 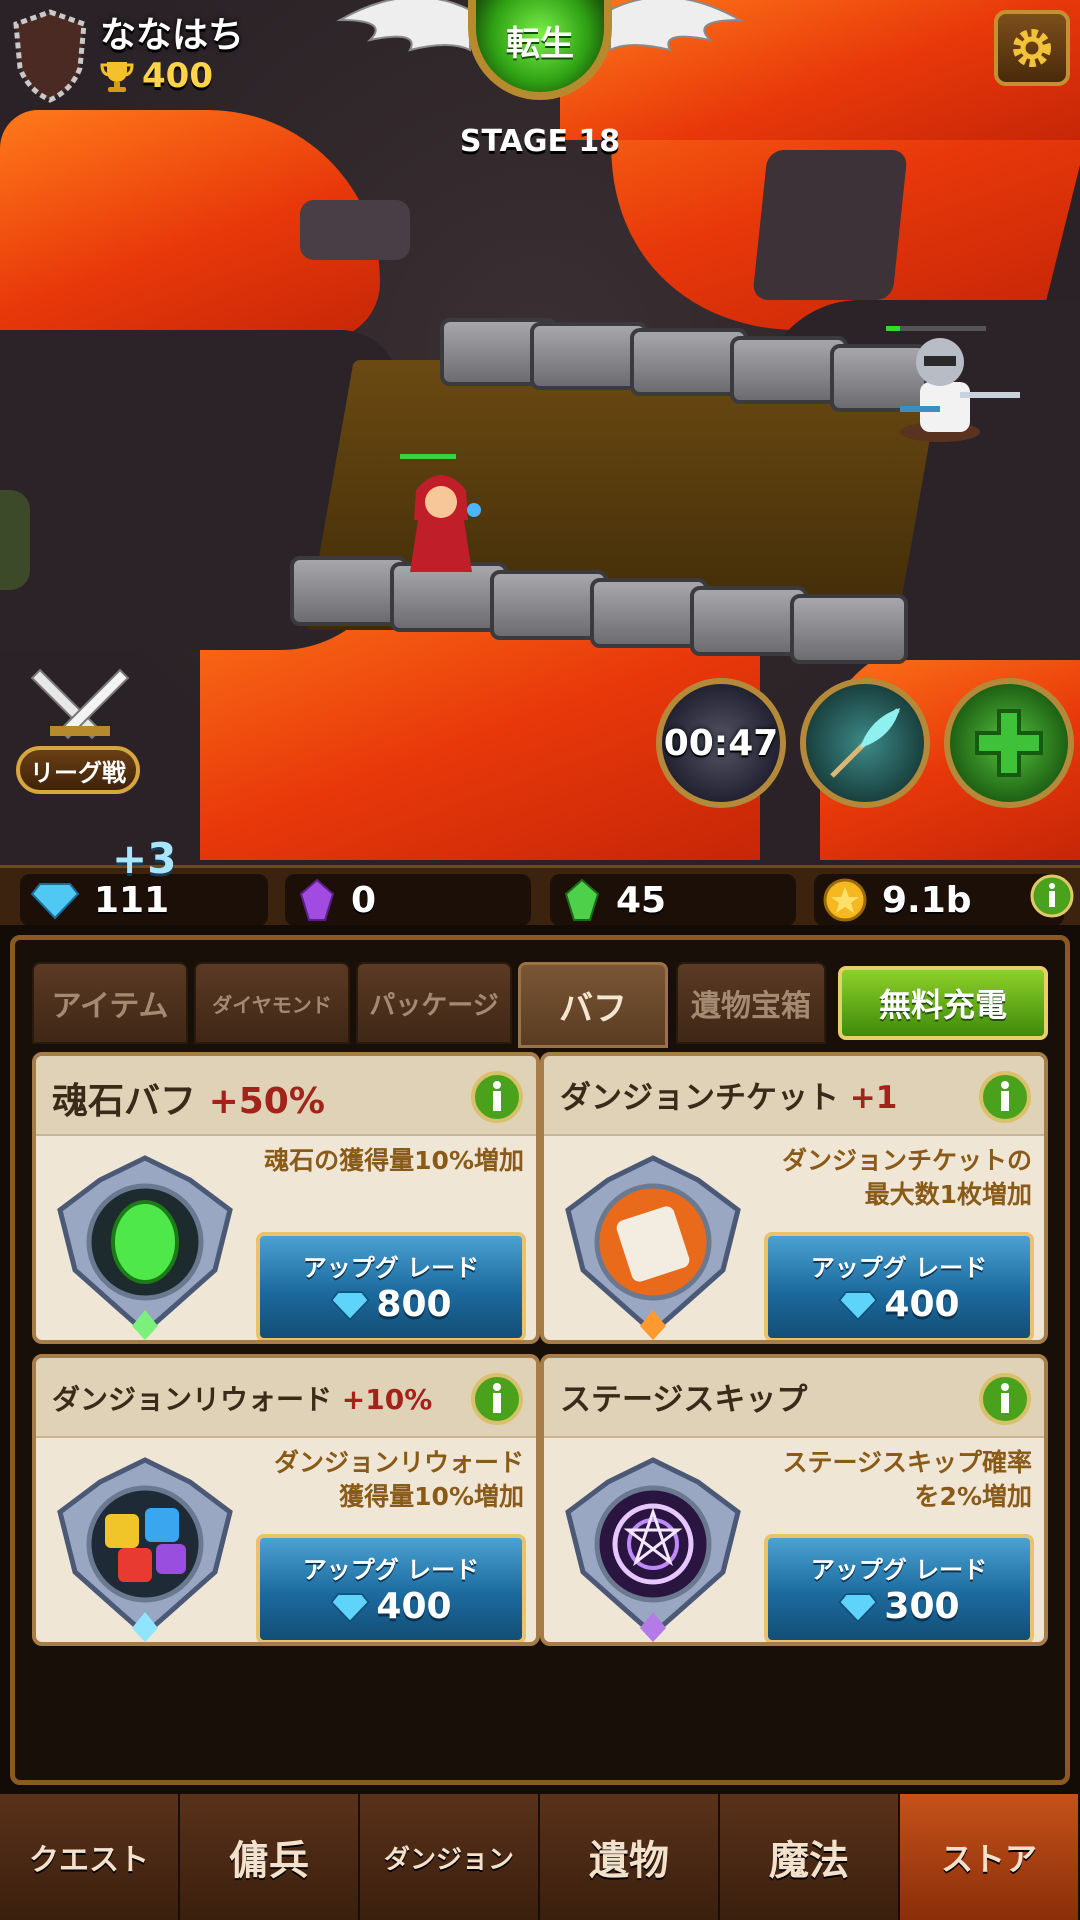 I want to click on plus-cross-icon, so click(x=1009, y=743).